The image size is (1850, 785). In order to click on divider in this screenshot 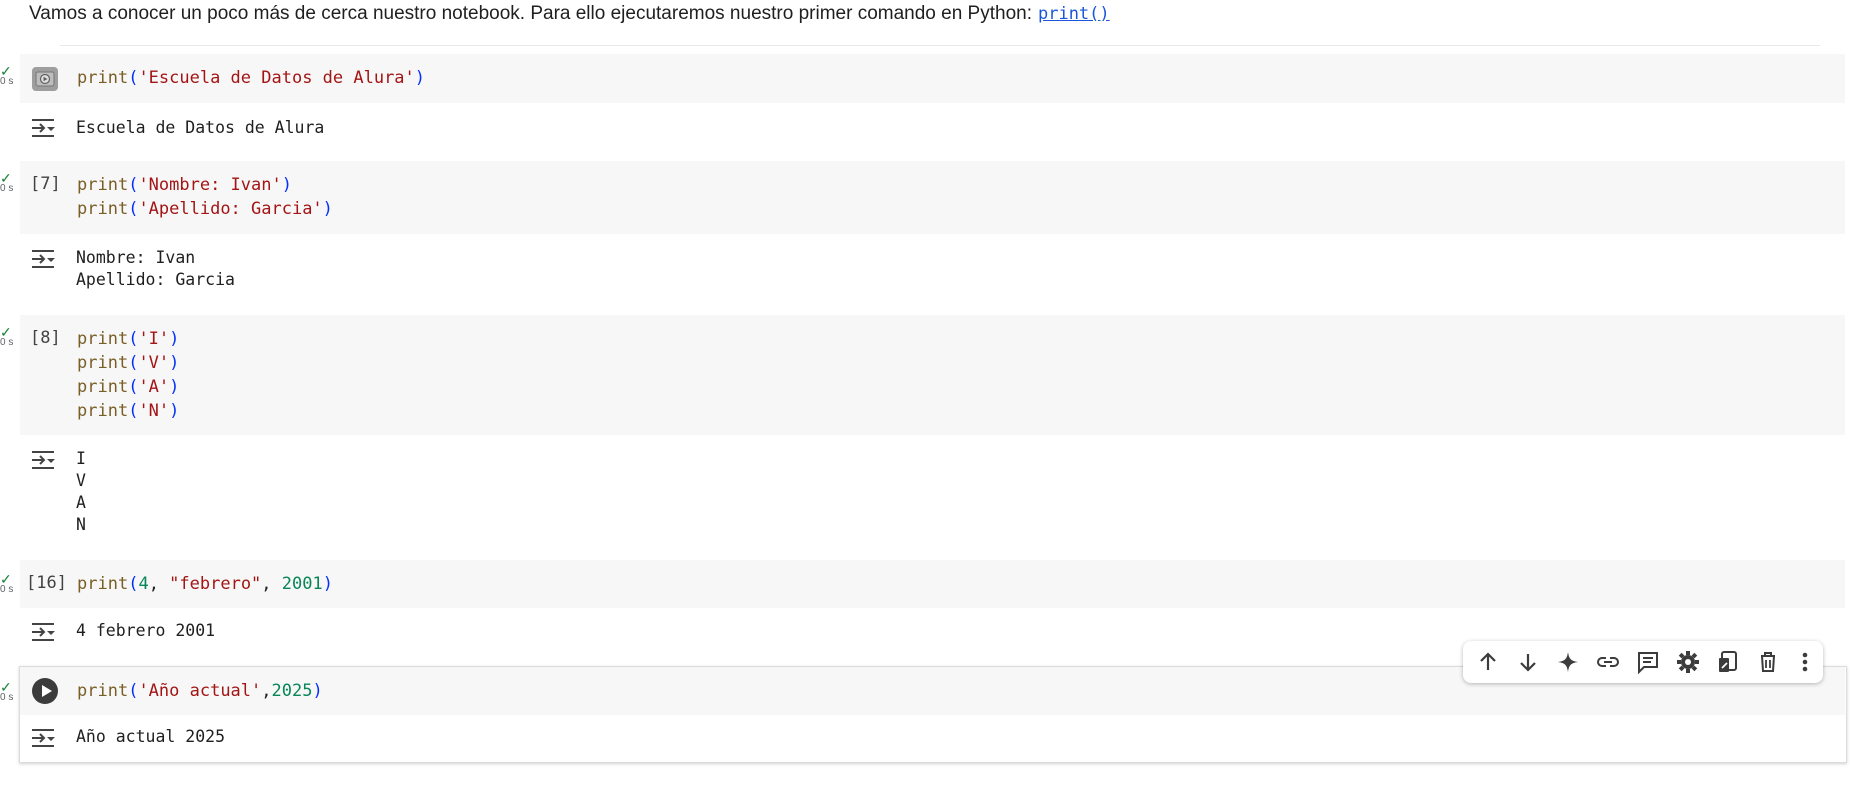, I will do `click(940, 45)`.